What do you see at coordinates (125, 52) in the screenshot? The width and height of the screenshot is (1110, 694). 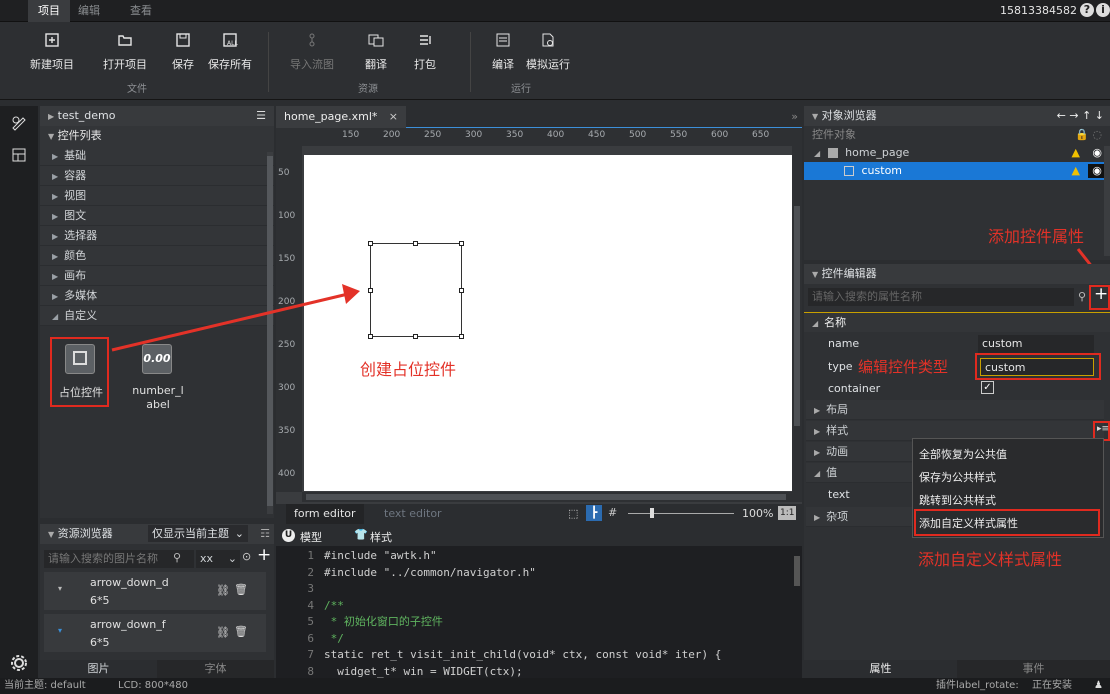 I see `open-project-button: 打开项目` at bounding box center [125, 52].